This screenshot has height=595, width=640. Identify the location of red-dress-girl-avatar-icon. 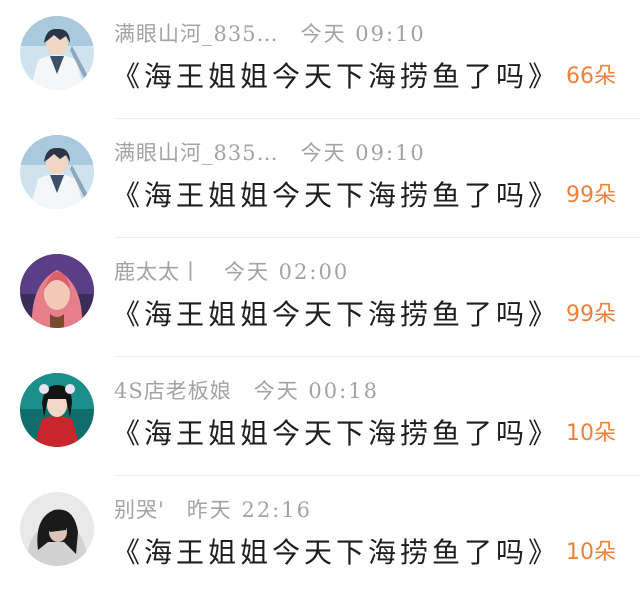
(57, 410).